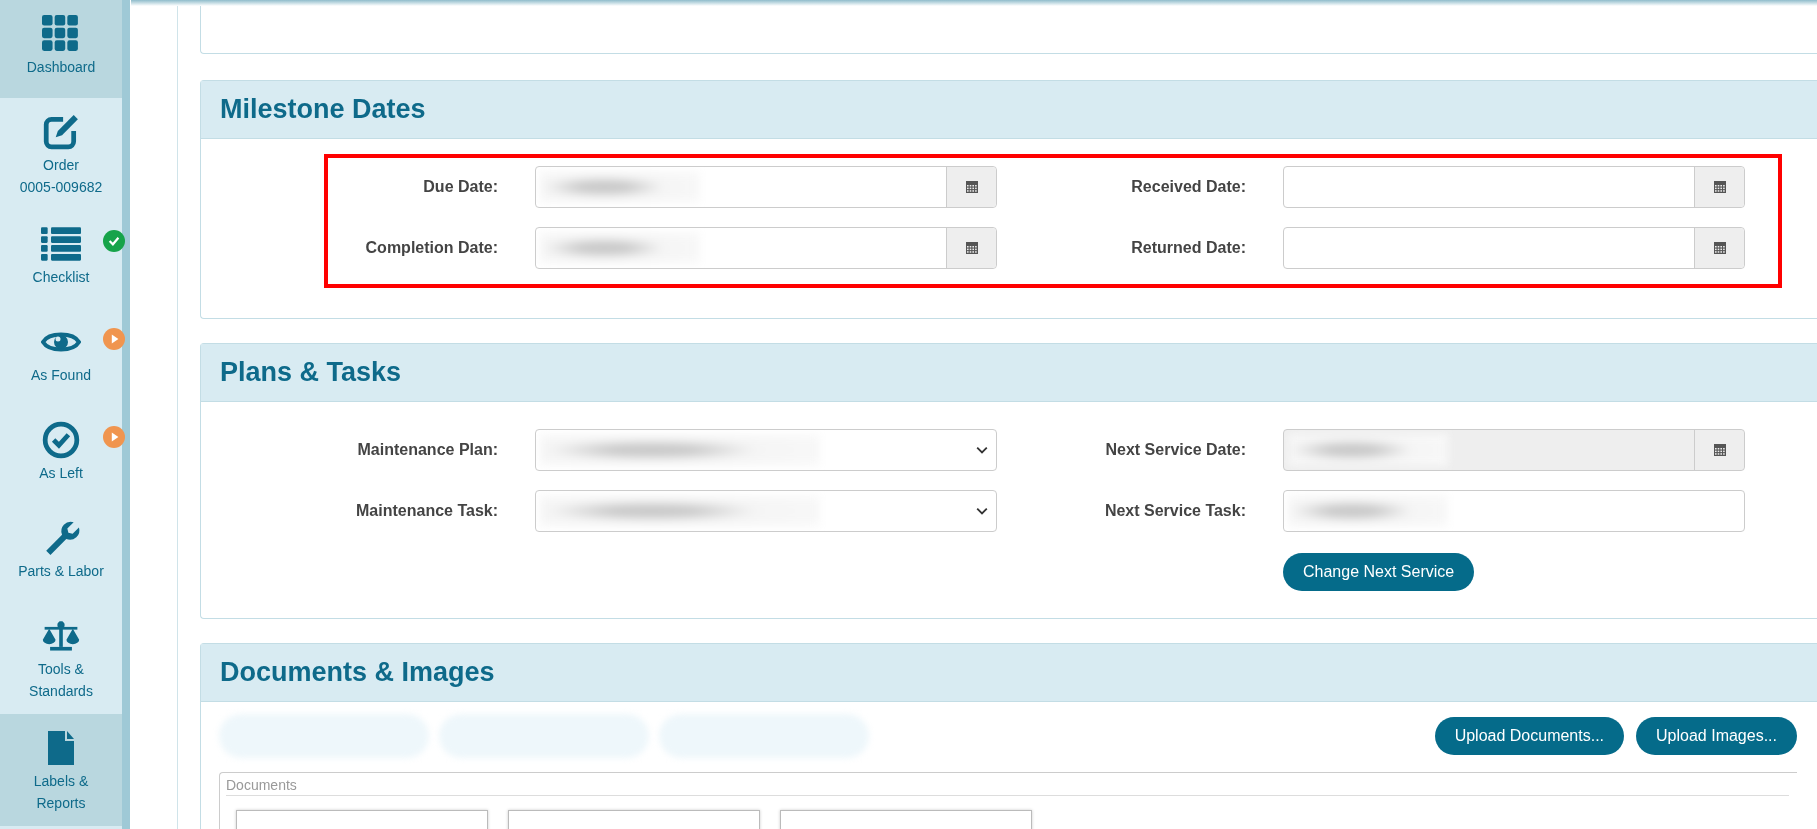 This screenshot has height=829, width=1817. I want to click on field-label: Returned Date:, so click(1188, 248).